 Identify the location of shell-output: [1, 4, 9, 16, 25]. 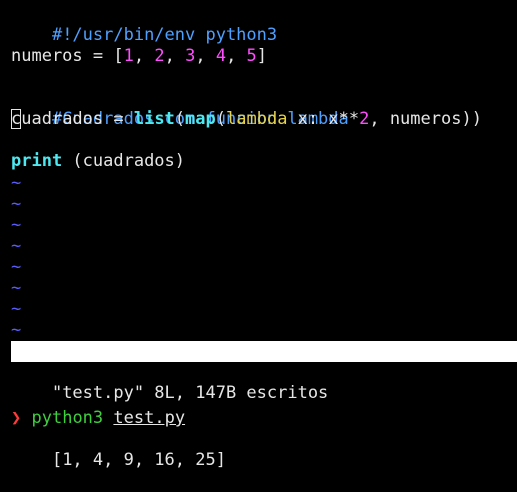
(118, 449).